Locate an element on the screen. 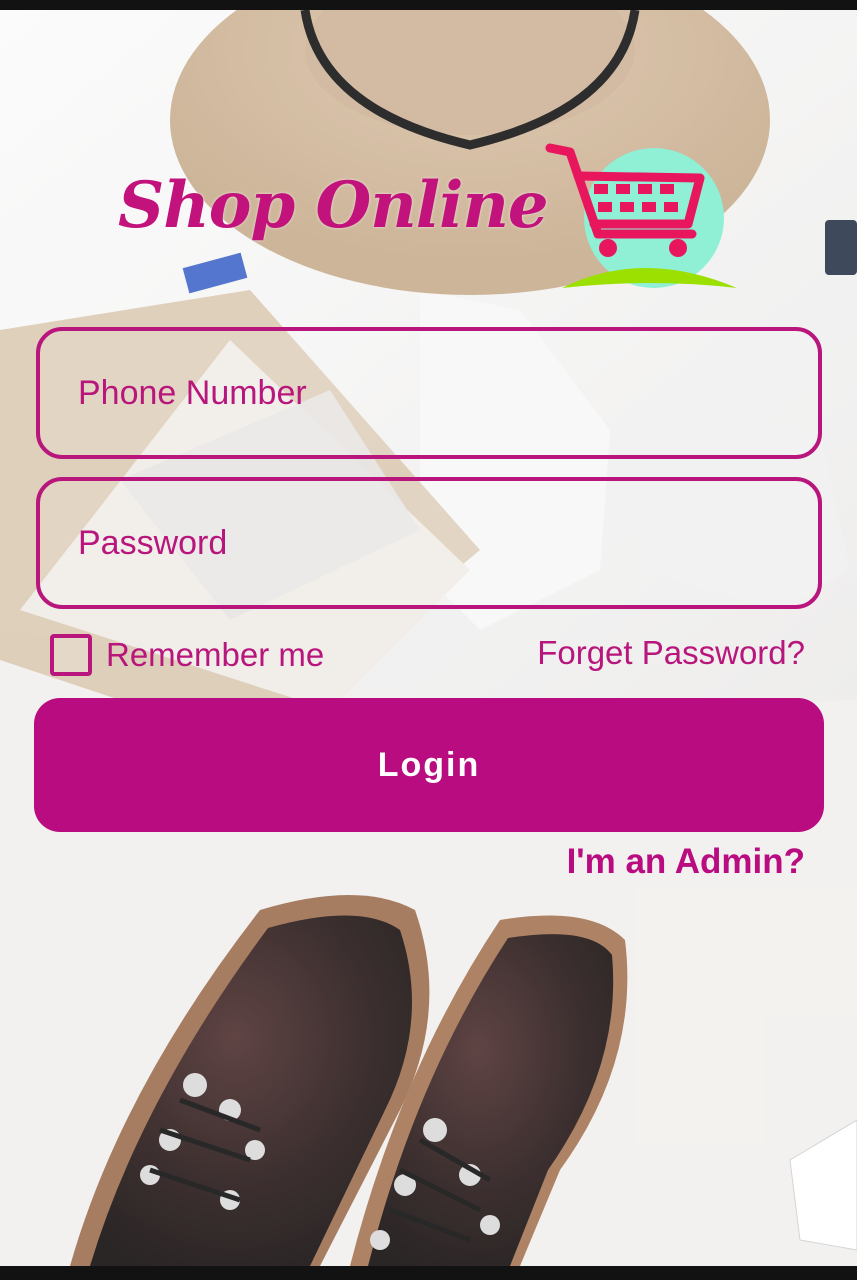 The width and height of the screenshot is (857, 1280). remember-me-label: Remember me is located at coordinates (215, 655).